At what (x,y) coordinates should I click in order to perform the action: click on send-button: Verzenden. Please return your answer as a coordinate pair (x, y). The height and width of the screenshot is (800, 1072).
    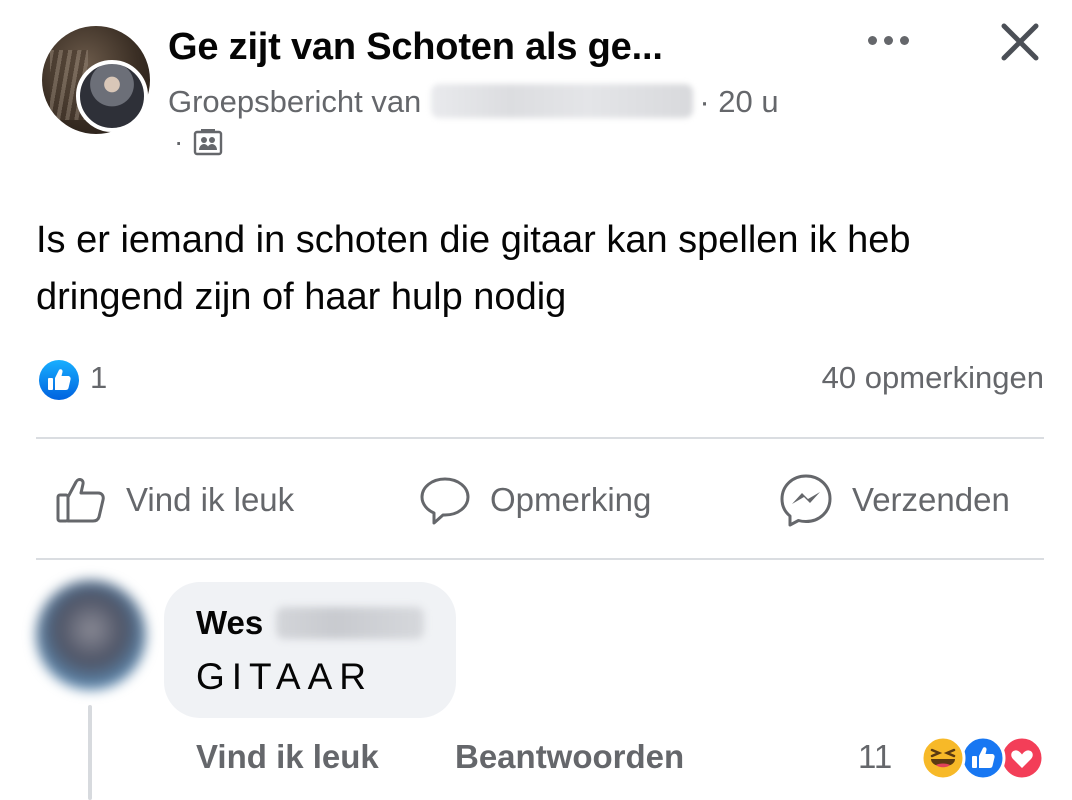
    Looking at the image, I should click on (894, 500).